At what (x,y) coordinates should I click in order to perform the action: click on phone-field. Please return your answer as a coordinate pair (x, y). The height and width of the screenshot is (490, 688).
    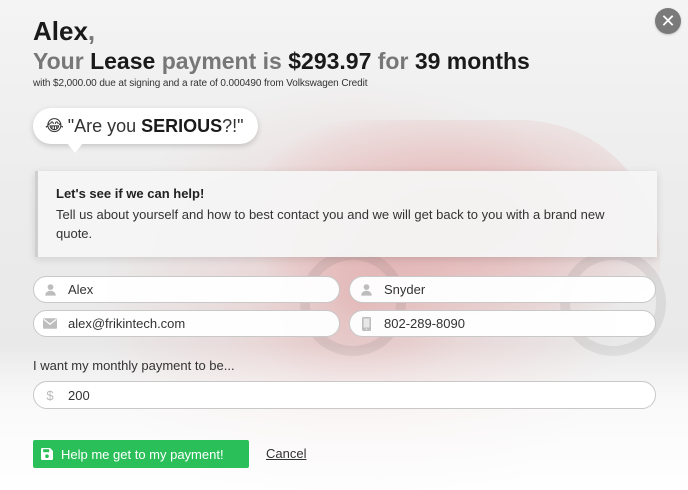
    Looking at the image, I should click on (502, 323).